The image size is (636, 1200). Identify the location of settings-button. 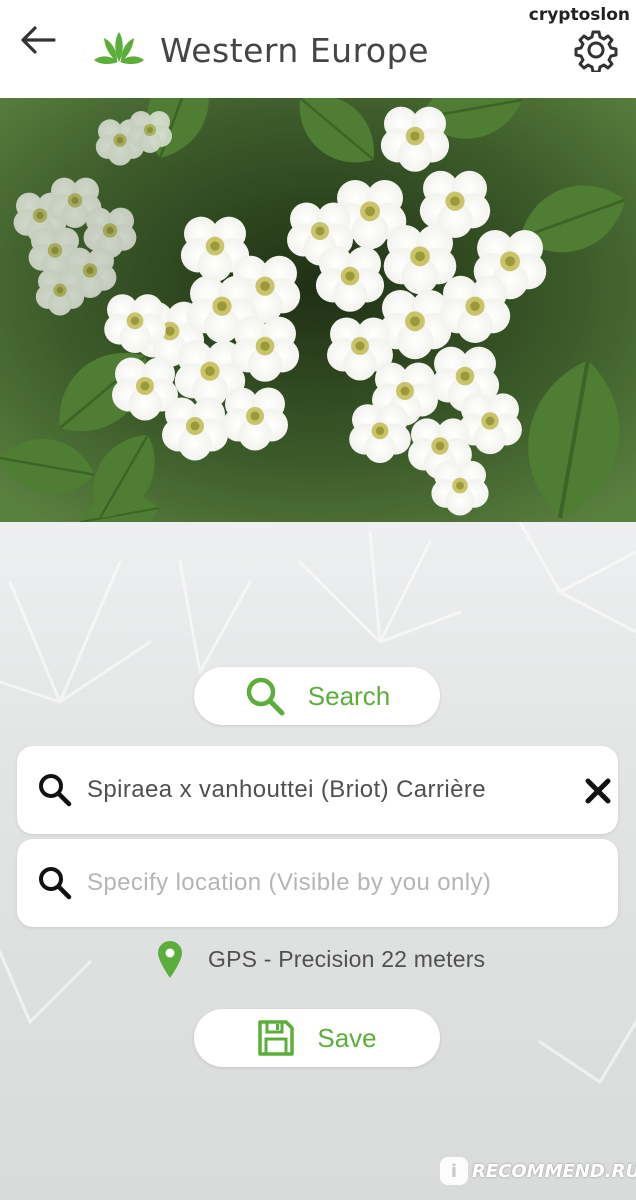
(596, 51).